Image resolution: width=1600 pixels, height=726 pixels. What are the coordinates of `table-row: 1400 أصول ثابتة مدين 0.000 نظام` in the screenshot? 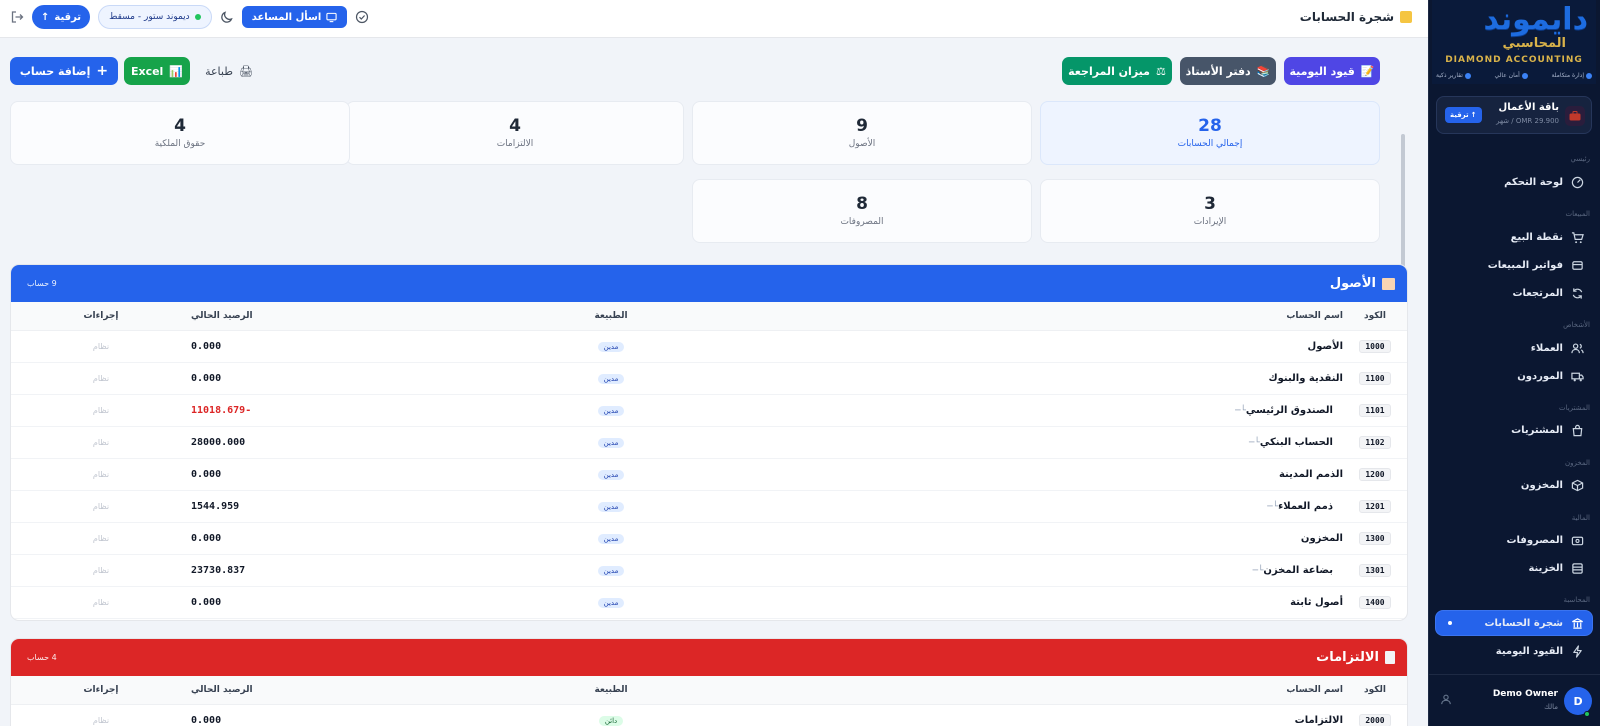 It's located at (709, 602).